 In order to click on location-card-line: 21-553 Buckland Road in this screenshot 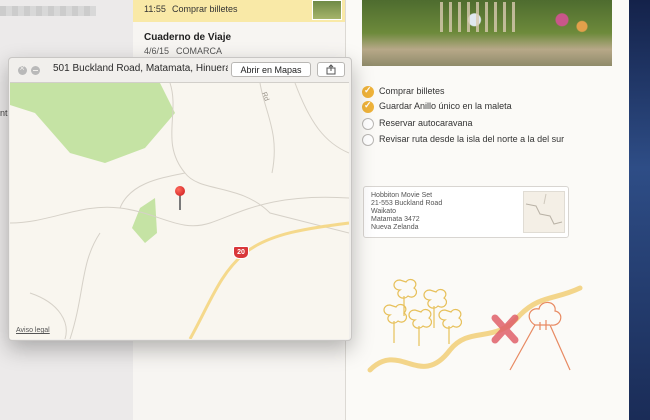, I will do `click(407, 203)`.